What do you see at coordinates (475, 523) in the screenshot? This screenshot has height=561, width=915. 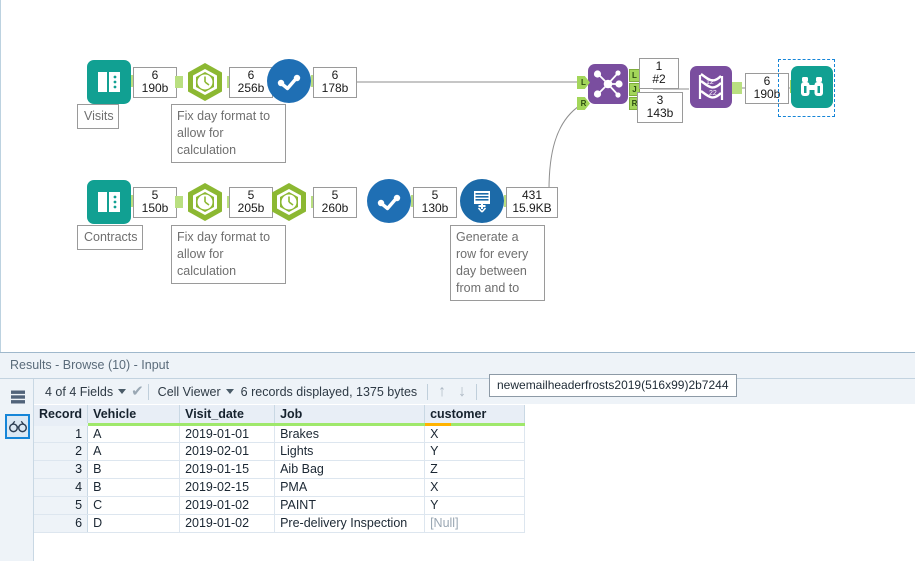 I see `cell-customer: [Null]` at bounding box center [475, 523].